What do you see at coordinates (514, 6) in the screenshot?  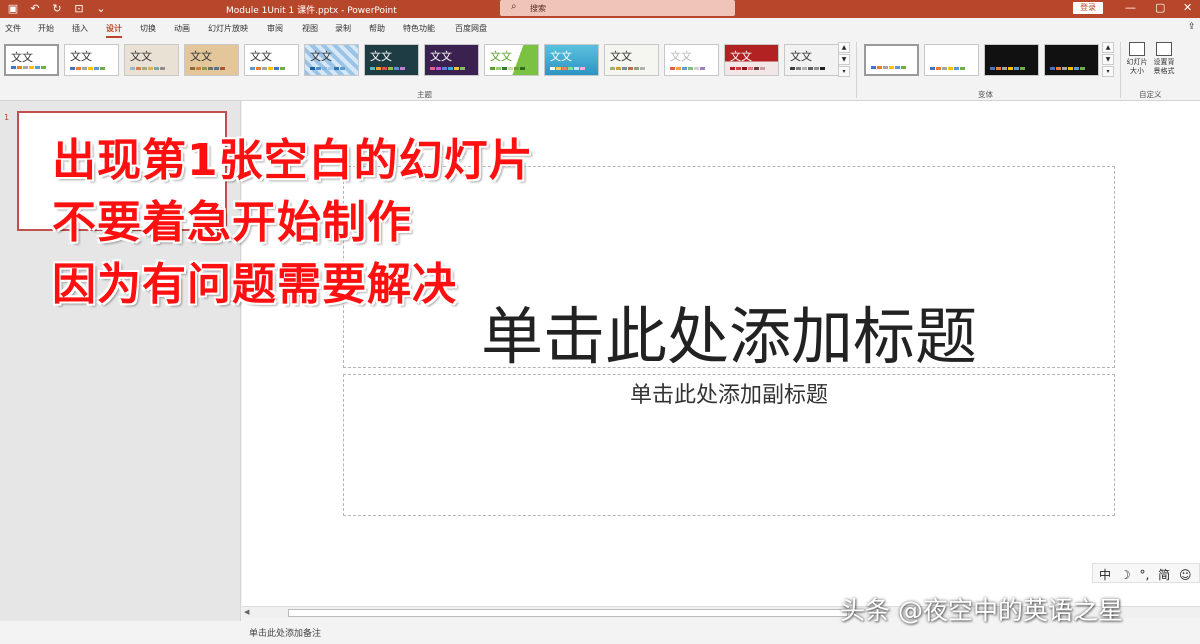 I see `search-icon: ⌕` at bounding box center [514, 6].